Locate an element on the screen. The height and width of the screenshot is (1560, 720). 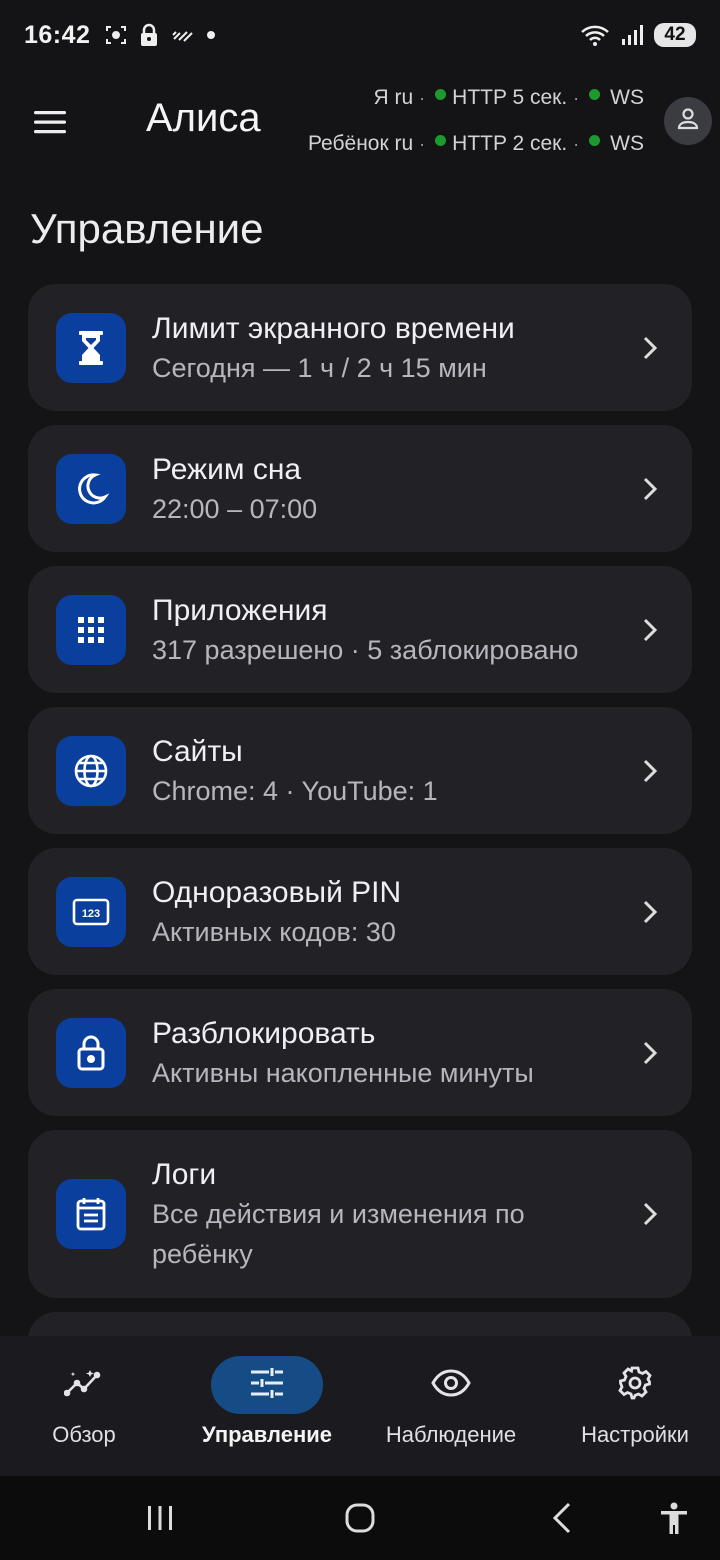
avatar is located at coordinates (688, 121).